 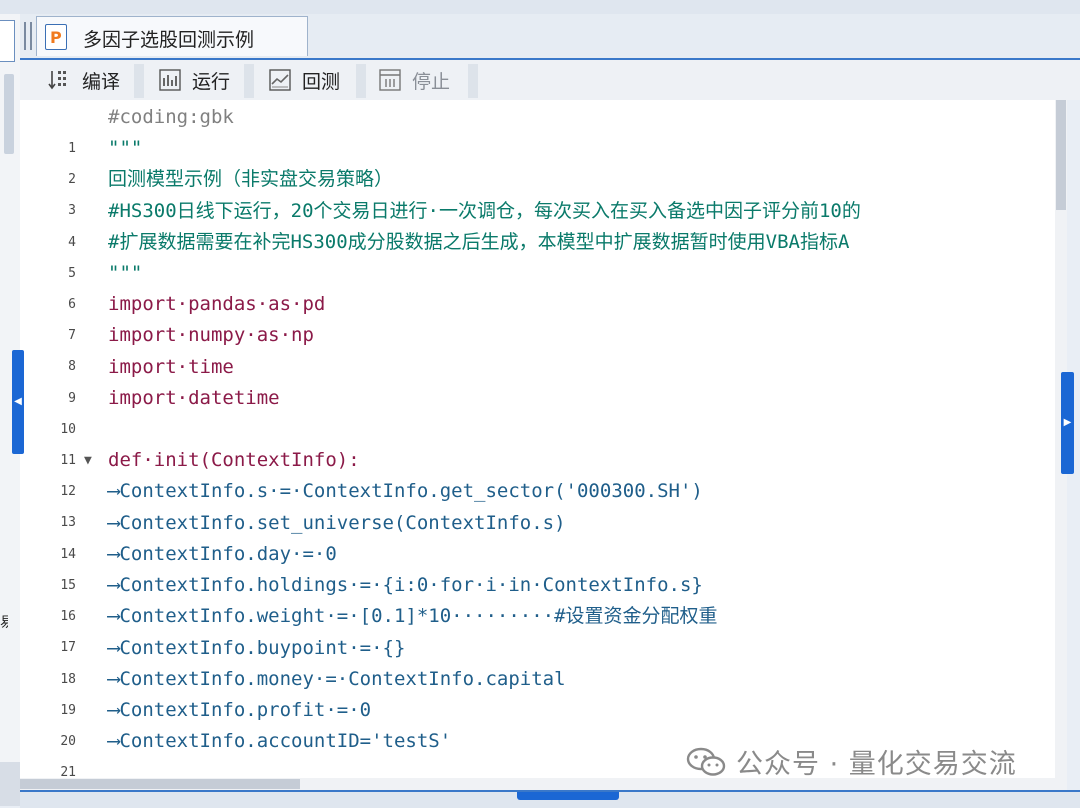 I want to click on stop-button: 停止, so click(x=414, y=80).